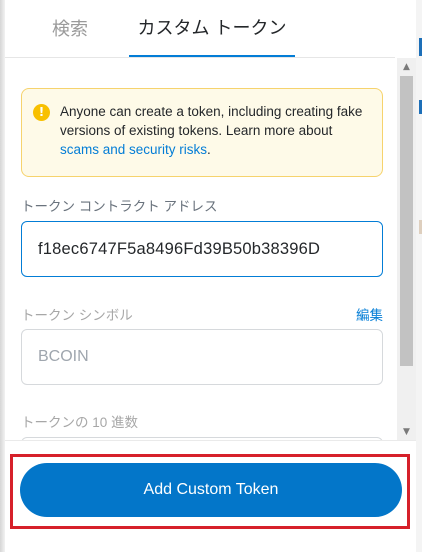  What do you see at coordinates (406, 431) in the screenshot?
I see `scroll-down-icon: ▼` at bounding box center [406, 431].